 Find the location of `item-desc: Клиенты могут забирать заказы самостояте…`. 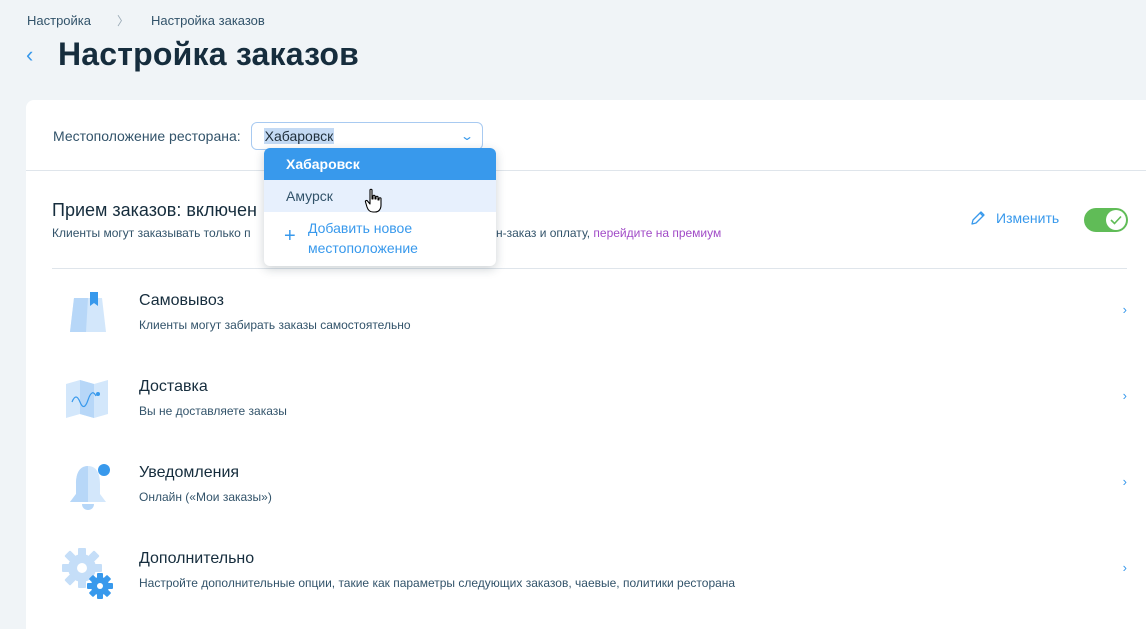

item-desc: Клиенты могут забирать заказы самостояте… is located at coordinates (275, 325).